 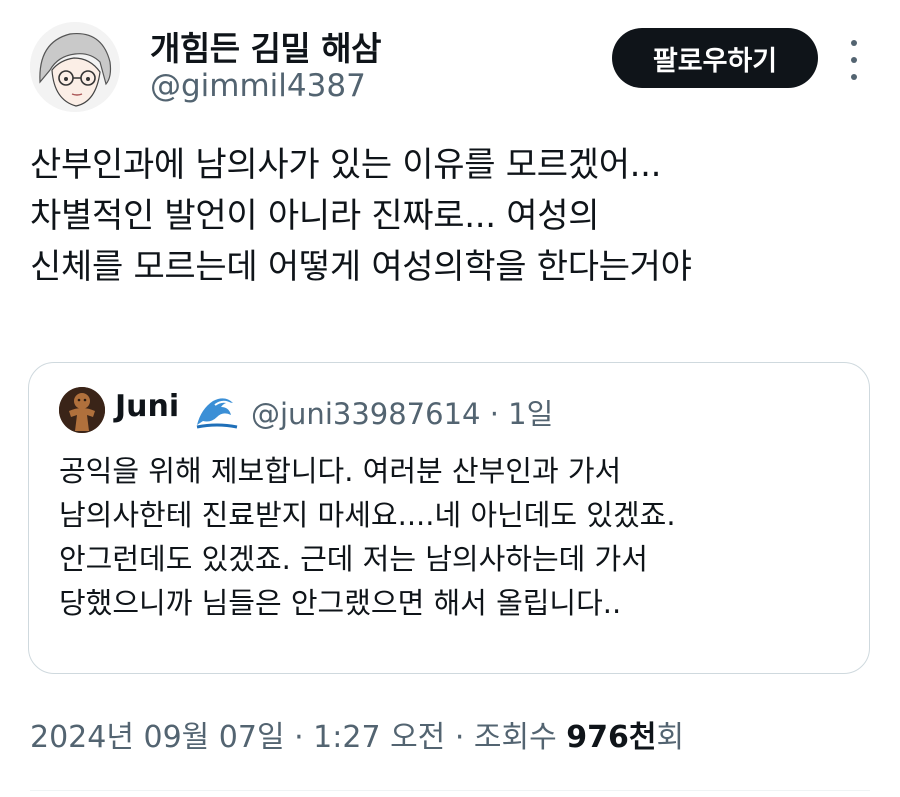 What do you see at coordinates (715, 58) in the screenshot?
I see `follow-button: 팔로우하기` at bounding box center [715, 58].